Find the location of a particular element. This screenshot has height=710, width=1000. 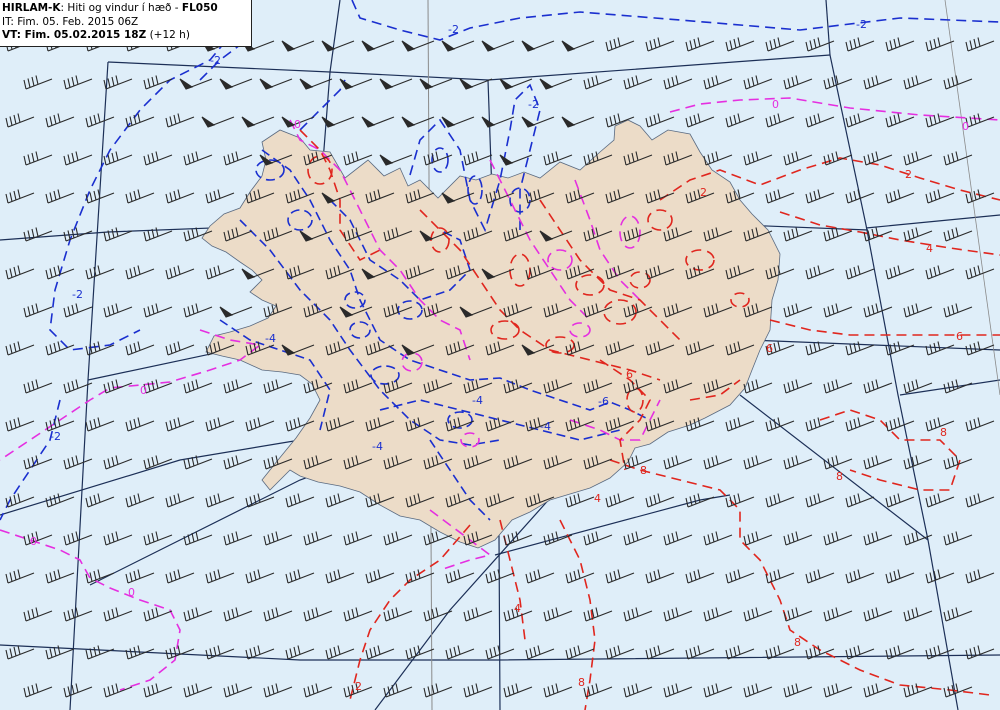

title-line: HIRLAM-K: Hiti og vindur í hæð - FL050 is located at coordinates (126, 9).